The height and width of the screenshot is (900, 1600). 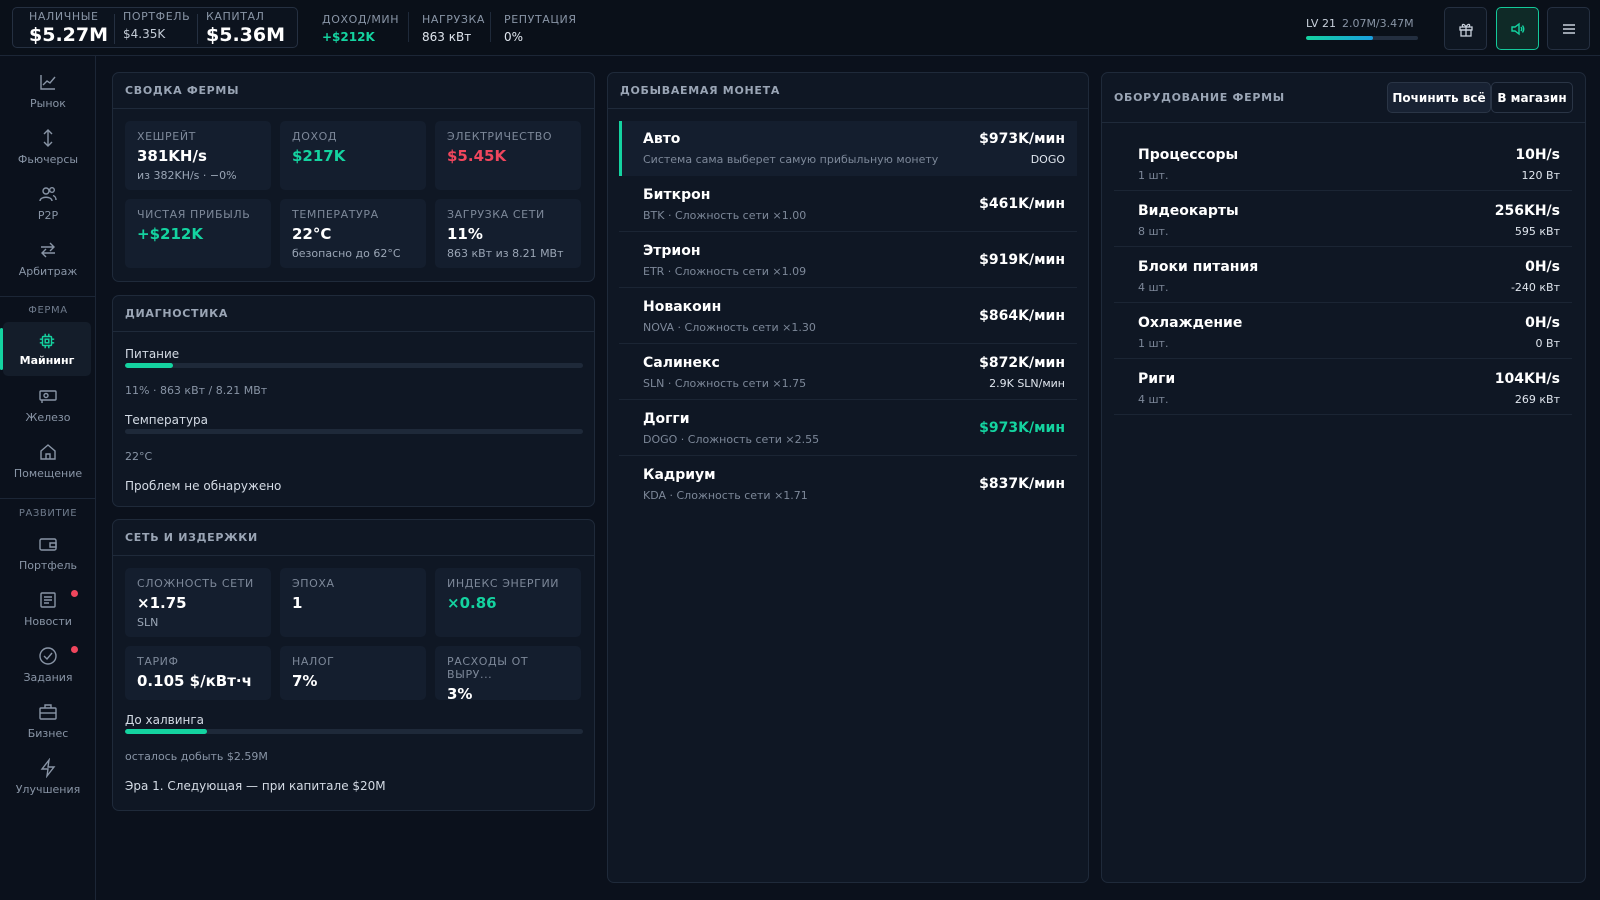 I want to click on nav-business: Бизнес, so click(x=48, y=729).